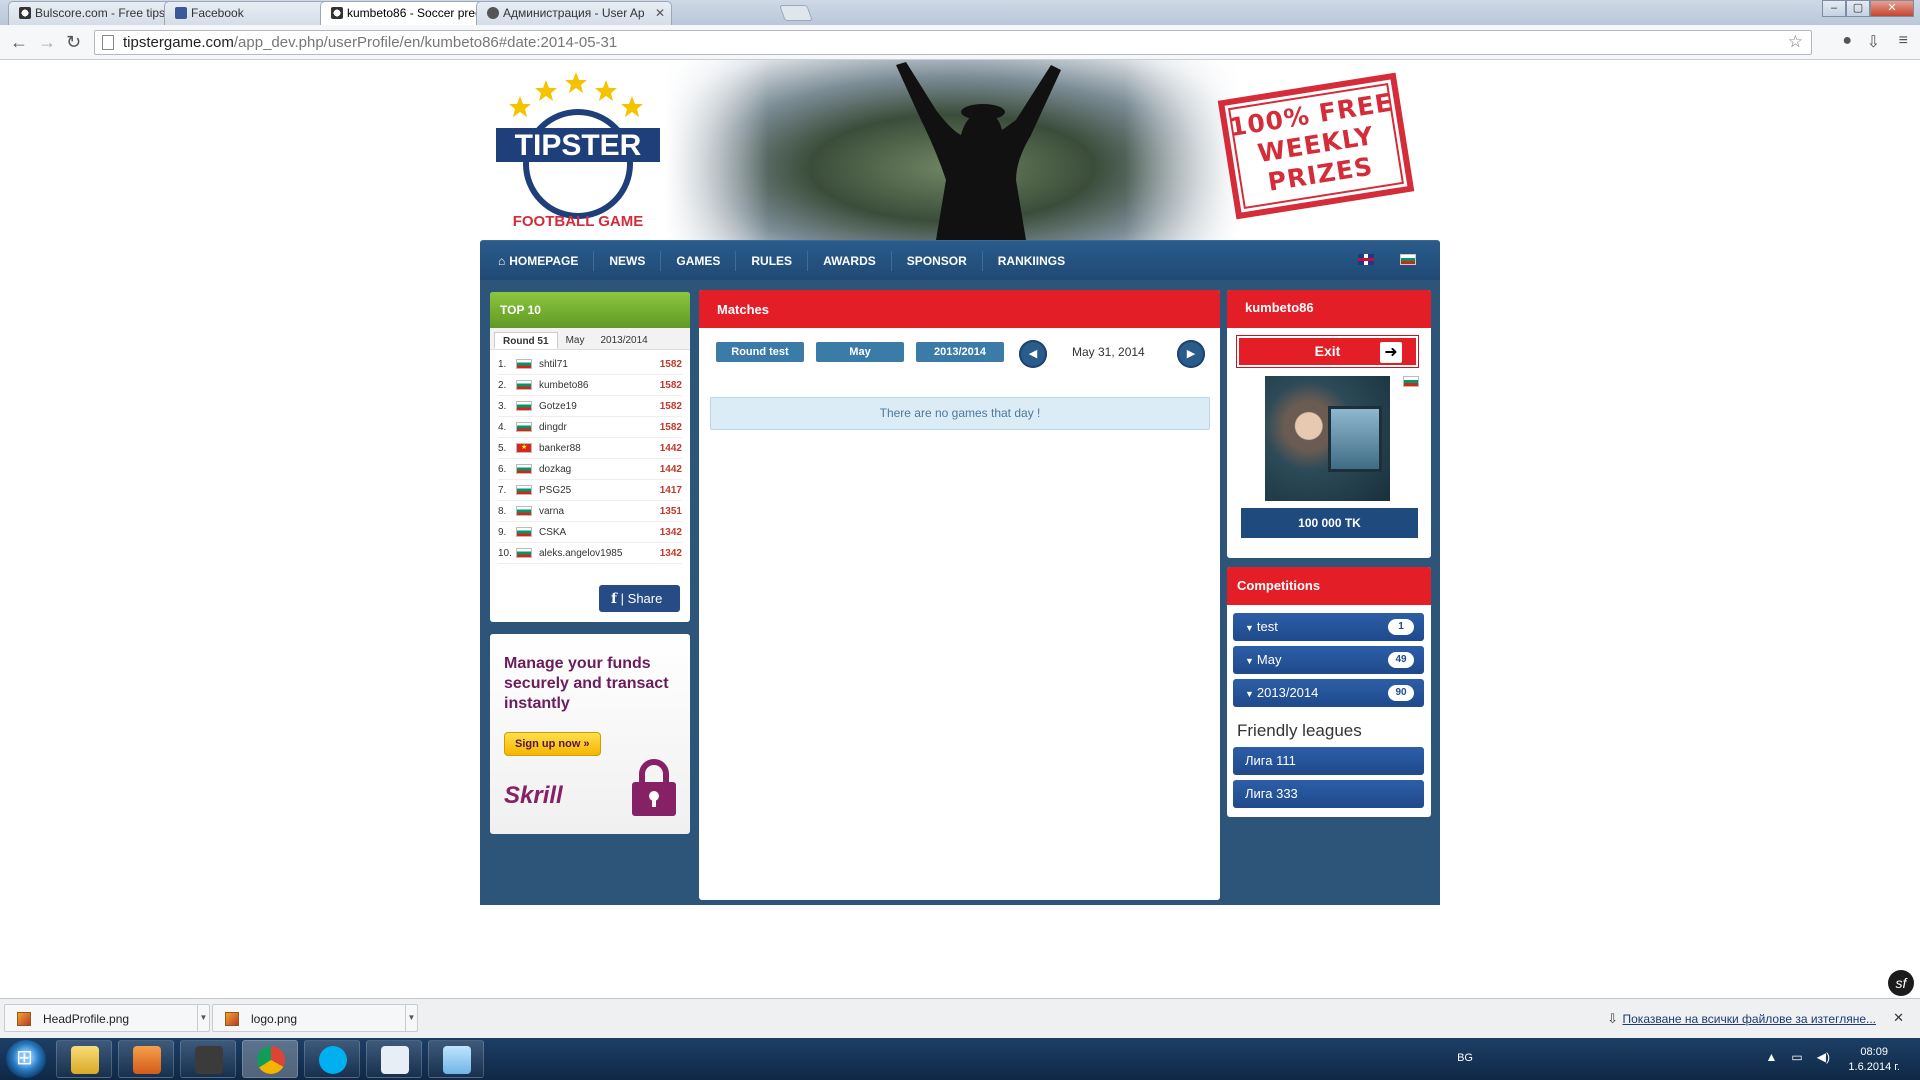  Describe the element at coordinates (232, 1019) in the screenshot. I see `image-file-icon` at that location.